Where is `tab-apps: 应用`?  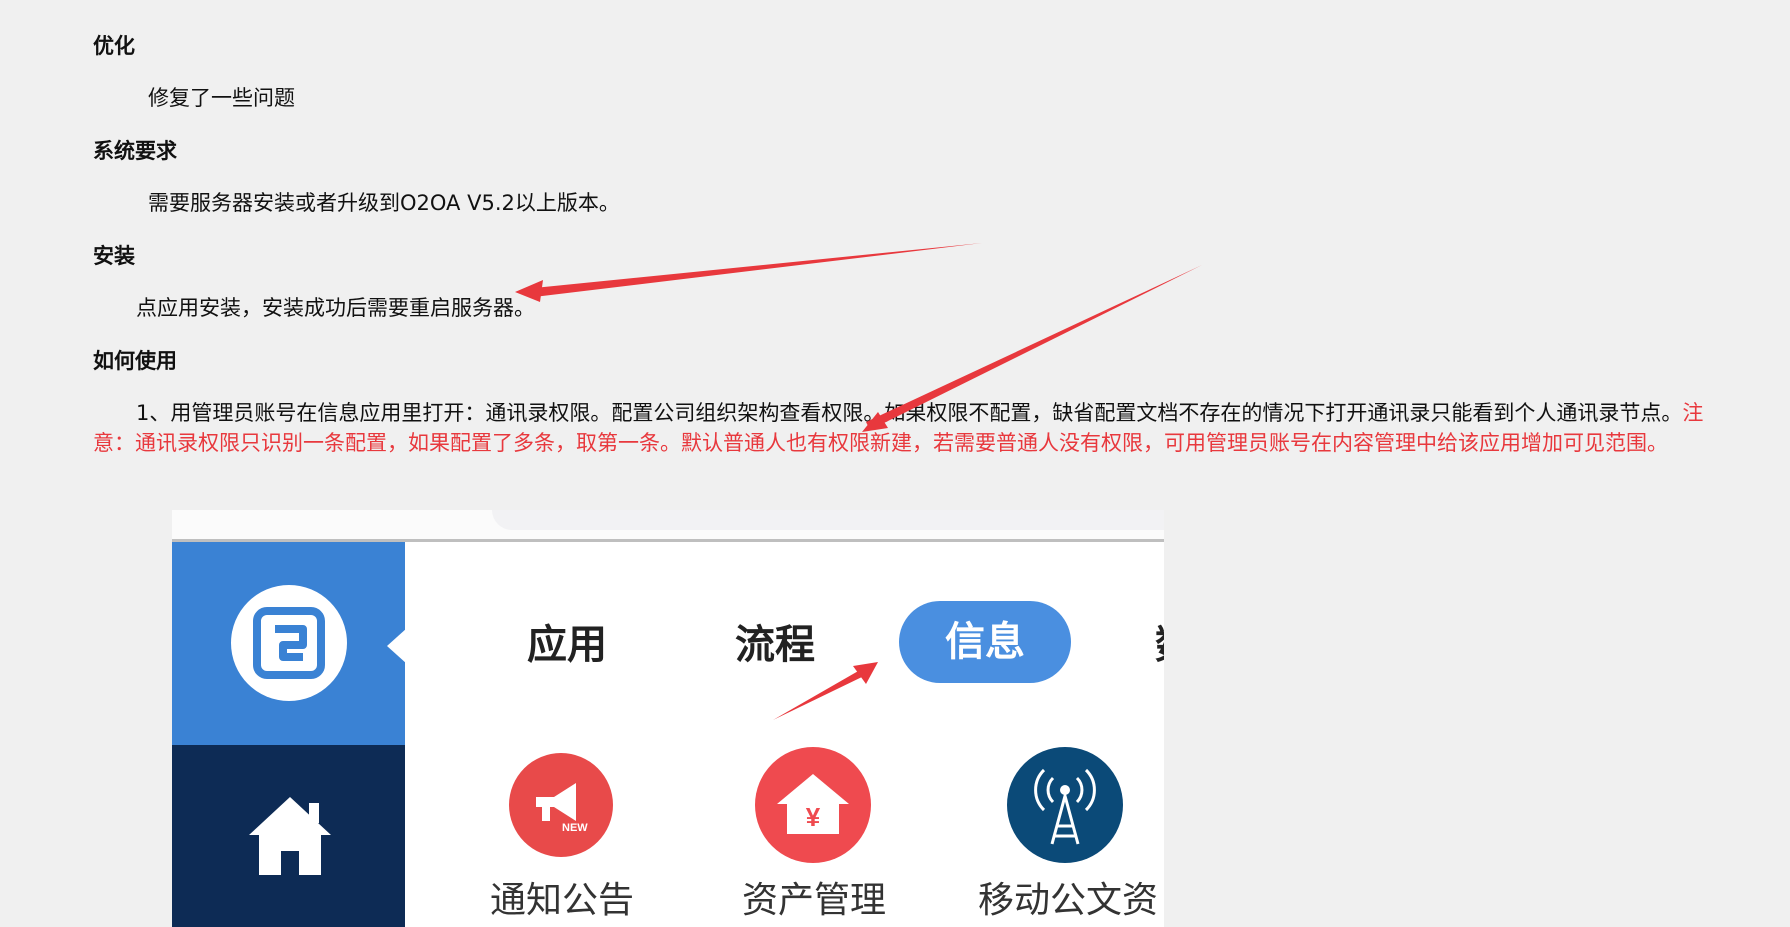
tab-apps: 应用 is located at coordinates (567, 645).